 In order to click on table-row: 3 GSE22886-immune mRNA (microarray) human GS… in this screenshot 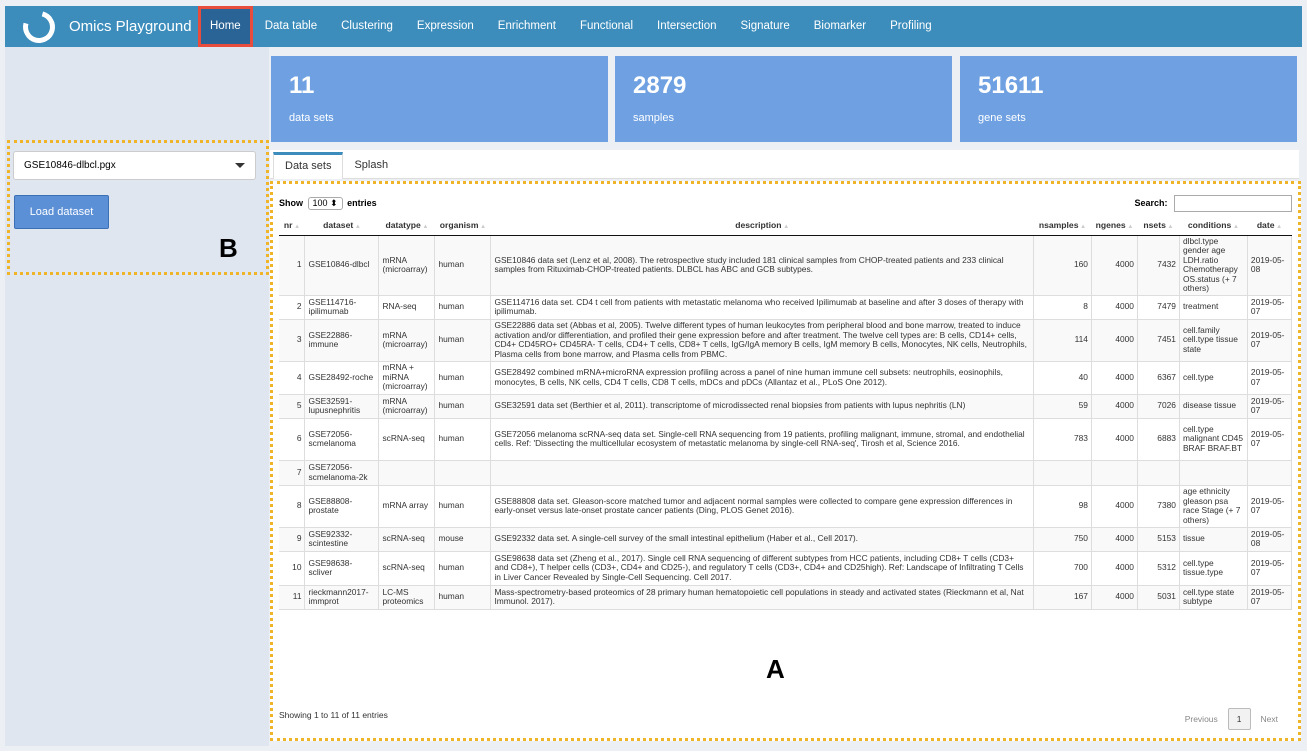, I will do `click(786, 340)`.